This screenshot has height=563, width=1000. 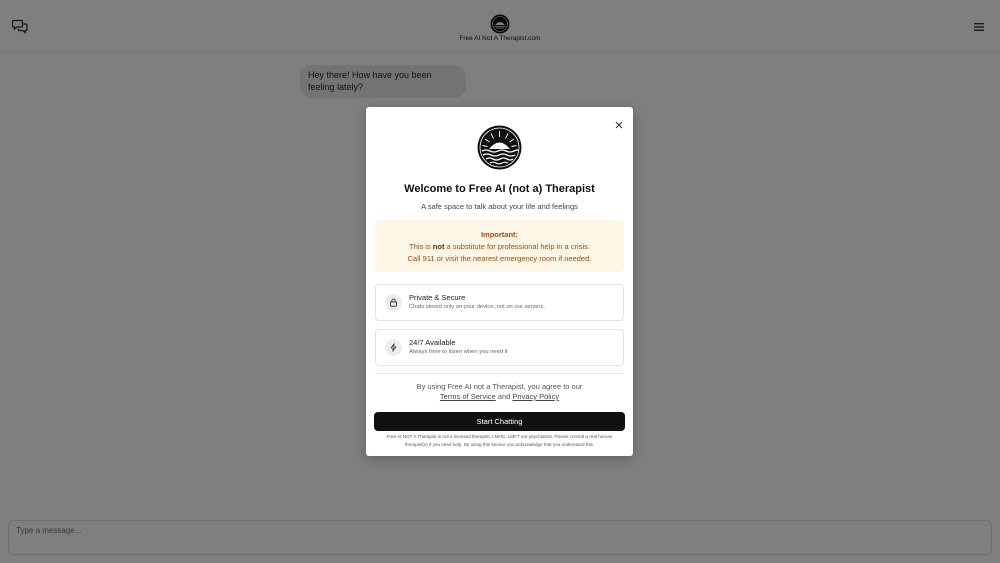 I want to click on agreement-and: and, so click(x=504, y=396).